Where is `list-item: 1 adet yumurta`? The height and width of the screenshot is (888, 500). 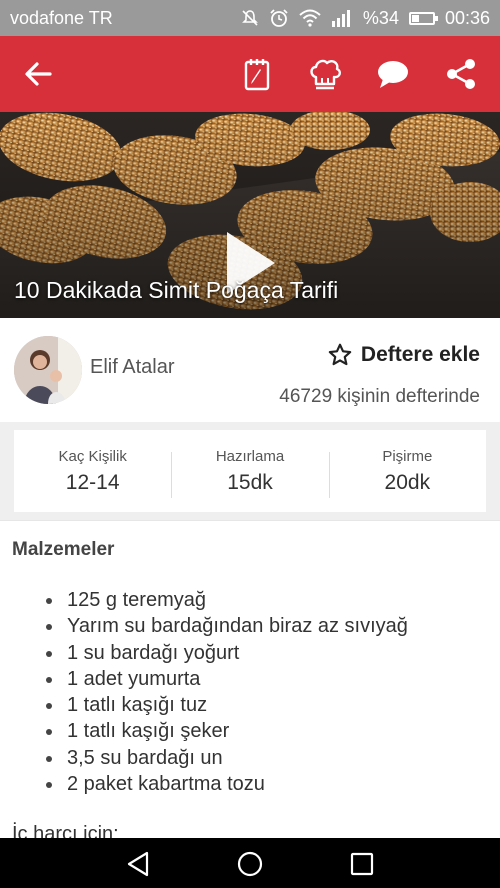
list-item: 1 adet yumurta is located at coordinates (227, 679).